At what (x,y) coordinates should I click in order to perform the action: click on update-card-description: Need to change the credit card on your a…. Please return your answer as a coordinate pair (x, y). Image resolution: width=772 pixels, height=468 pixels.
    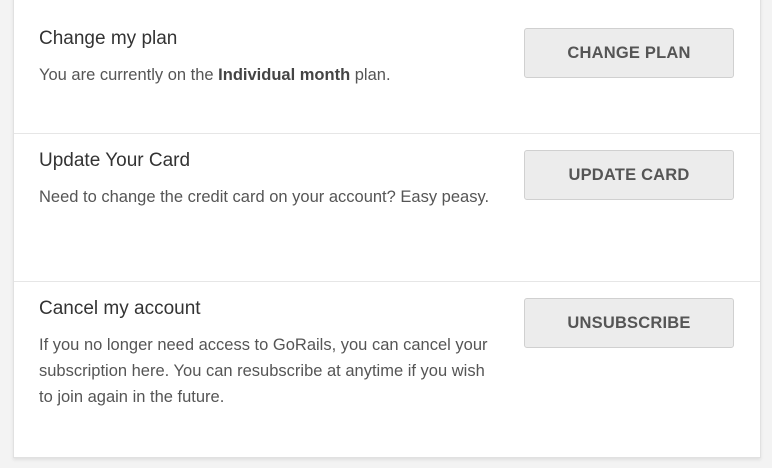
    Looking at the image, I should click on (264, 197).